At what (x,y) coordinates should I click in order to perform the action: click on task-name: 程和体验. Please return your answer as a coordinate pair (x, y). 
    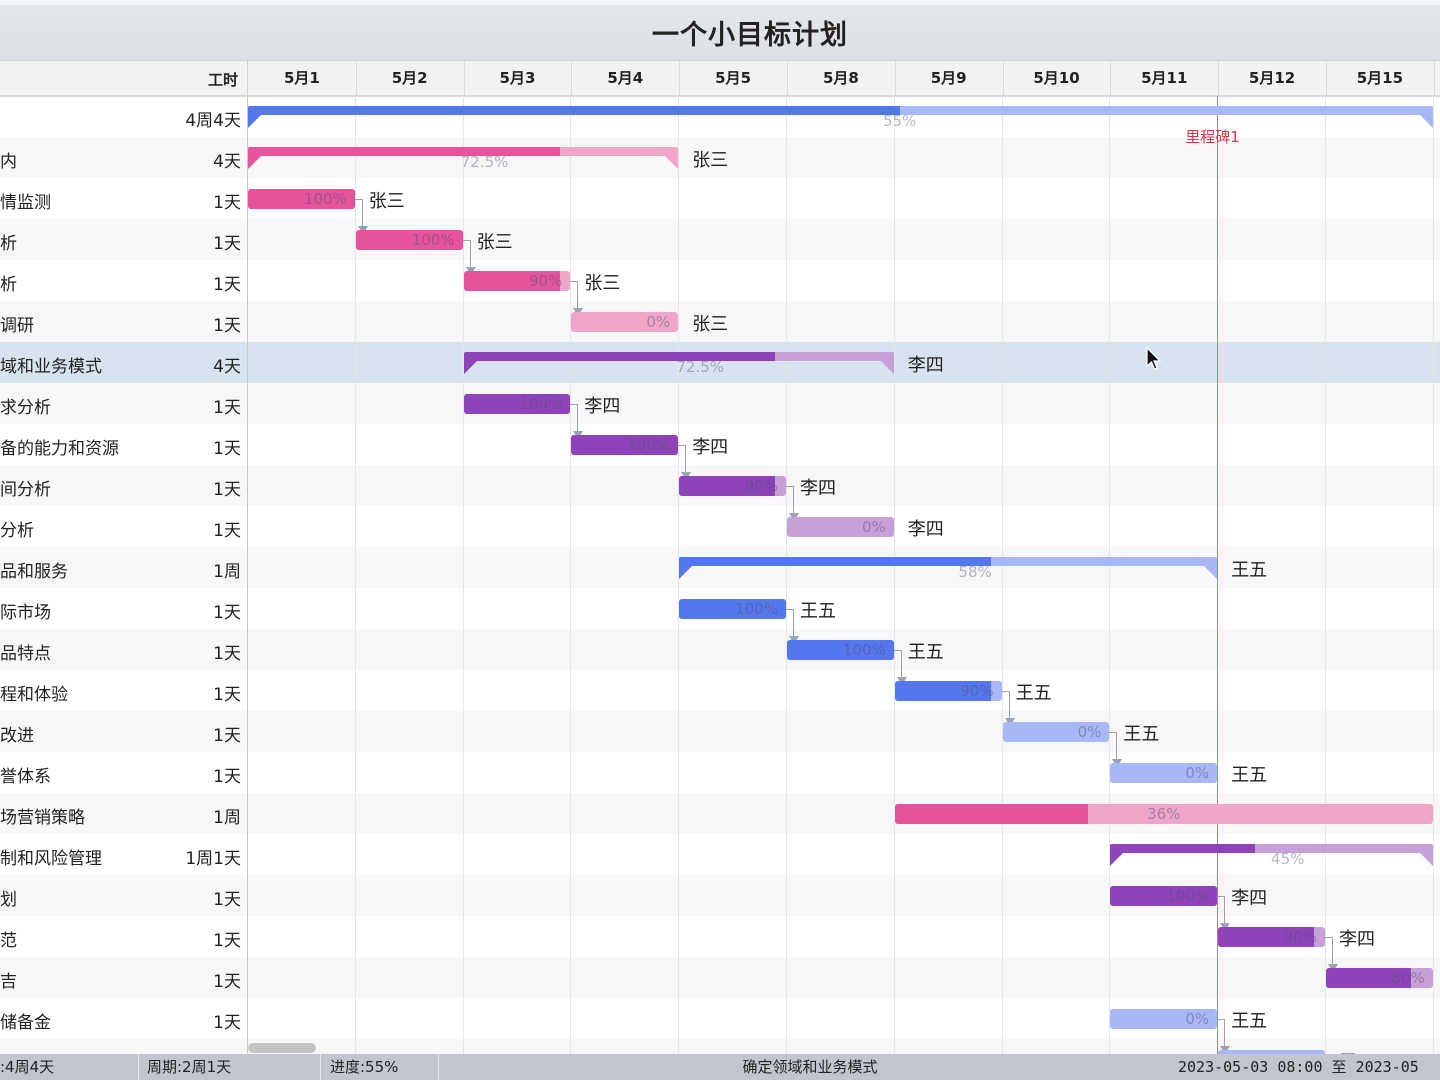
    Looking at the image, I should click on (34, 695).